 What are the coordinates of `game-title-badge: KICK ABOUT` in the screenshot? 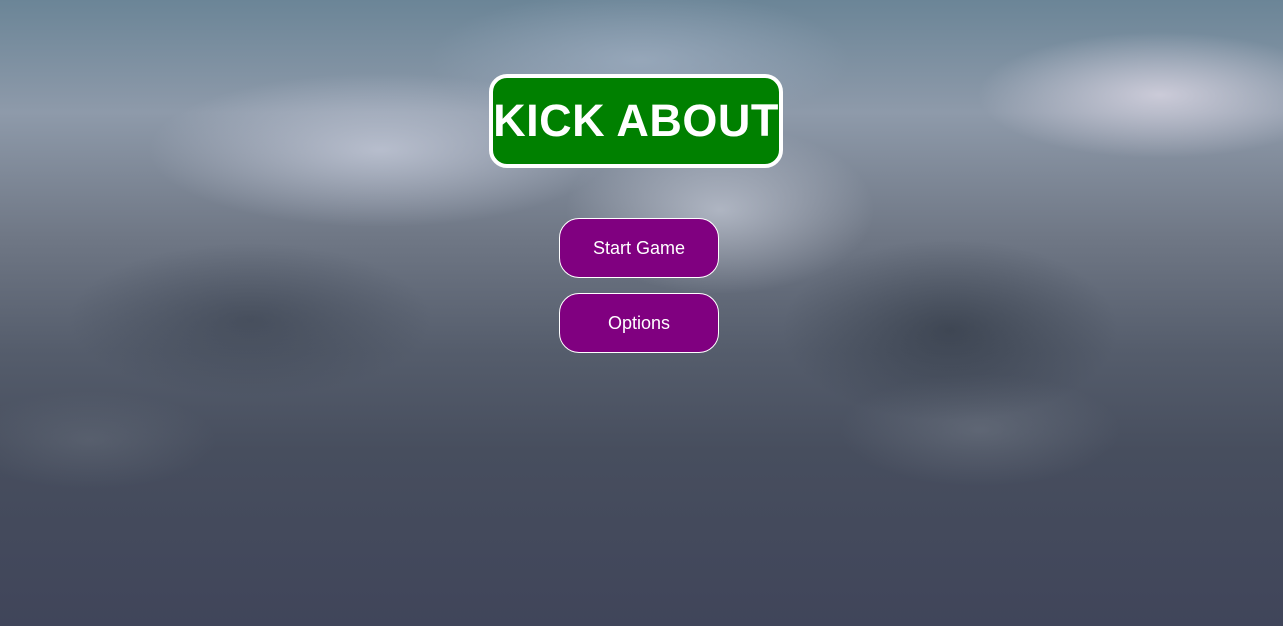 It's located at (636, 121).